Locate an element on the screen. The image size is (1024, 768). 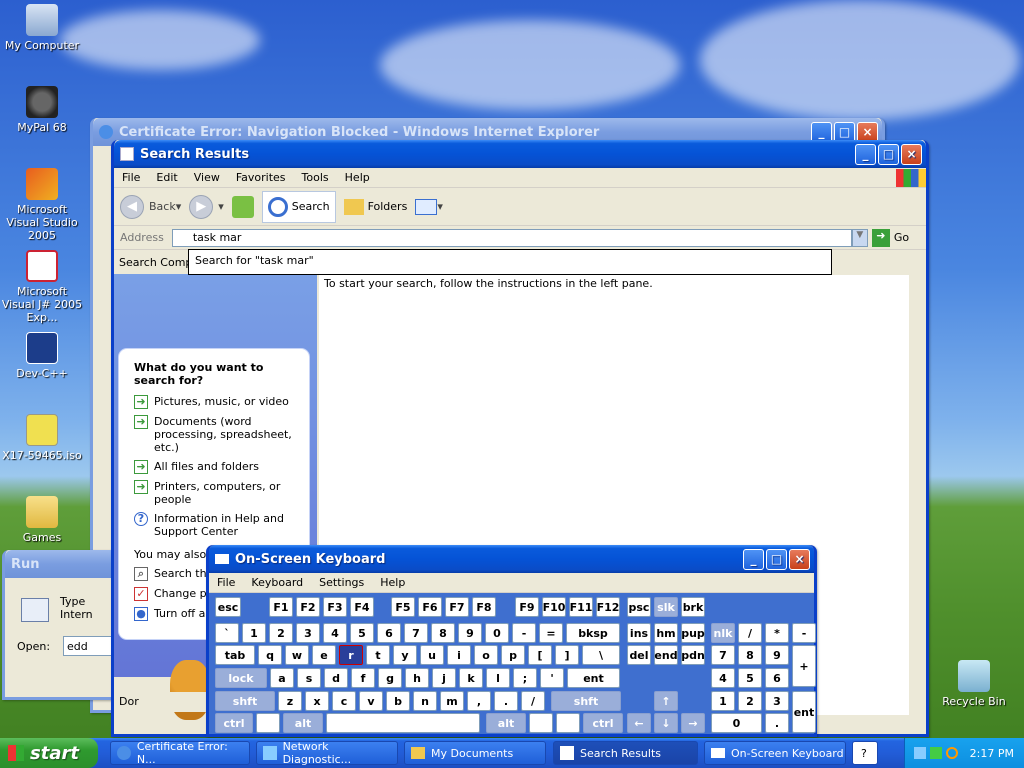
taskbar-my-documents: My Documents is located at coordinates (475, 753).